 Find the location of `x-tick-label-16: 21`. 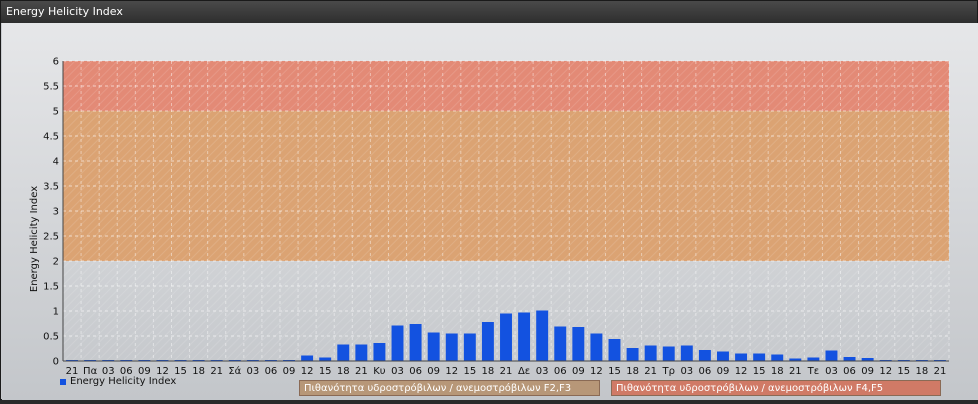

x-tick-label-16: 21 is located at coordinates (361, 371).